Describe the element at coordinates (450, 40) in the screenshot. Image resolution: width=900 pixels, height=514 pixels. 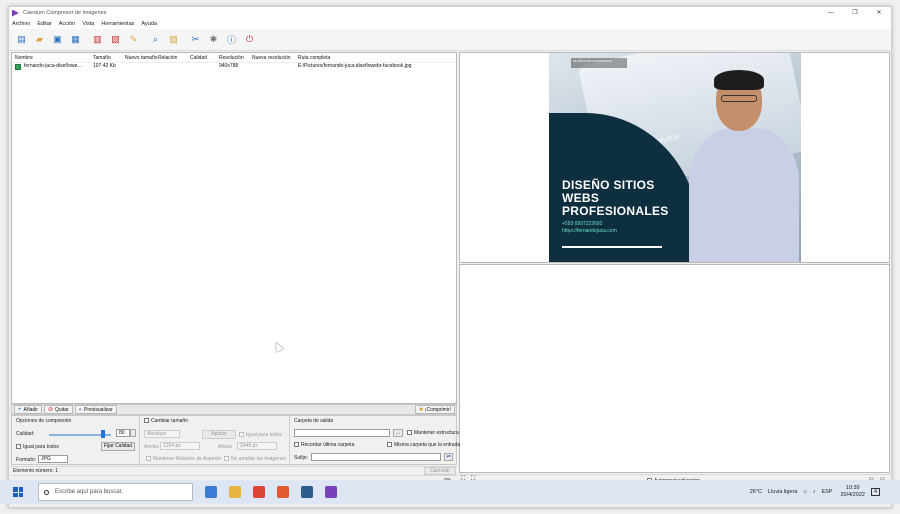
I see `toolbar: ▤ ▰ ▣ ▦ ▥ ▧ ✎ ⌕ ▨ ✂ ✱ ⓘ ⏻` at that location.